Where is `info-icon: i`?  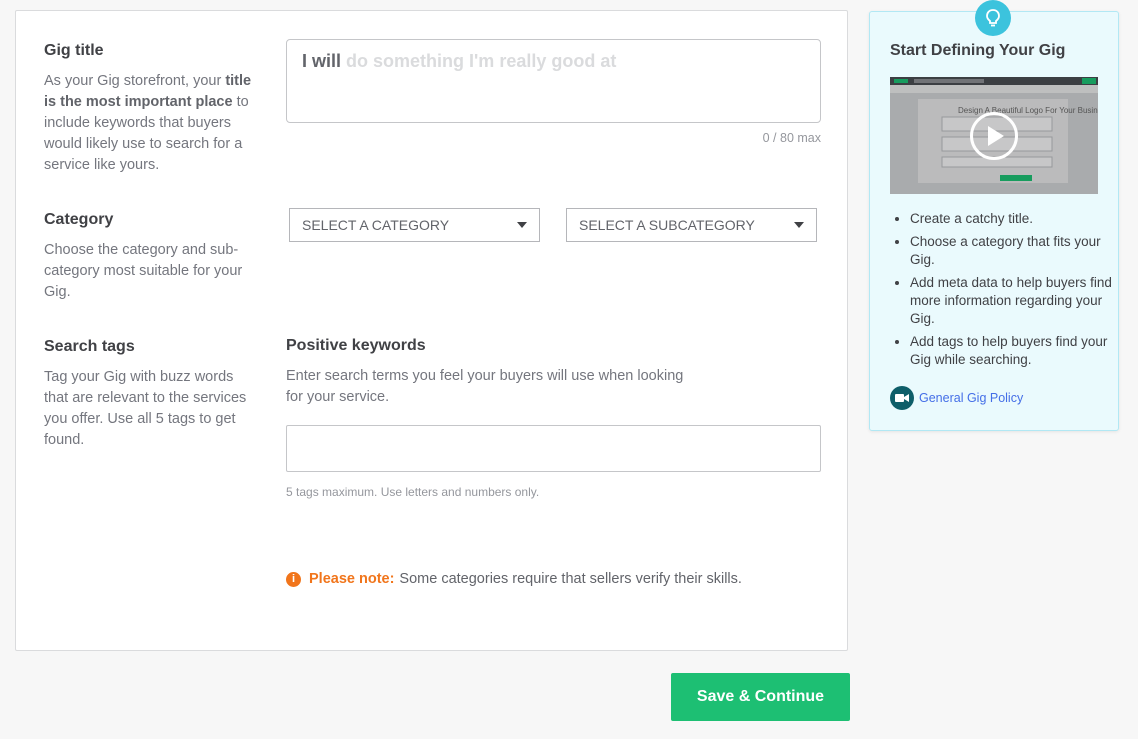
info-icon: i is located at coordinates (293, 579).